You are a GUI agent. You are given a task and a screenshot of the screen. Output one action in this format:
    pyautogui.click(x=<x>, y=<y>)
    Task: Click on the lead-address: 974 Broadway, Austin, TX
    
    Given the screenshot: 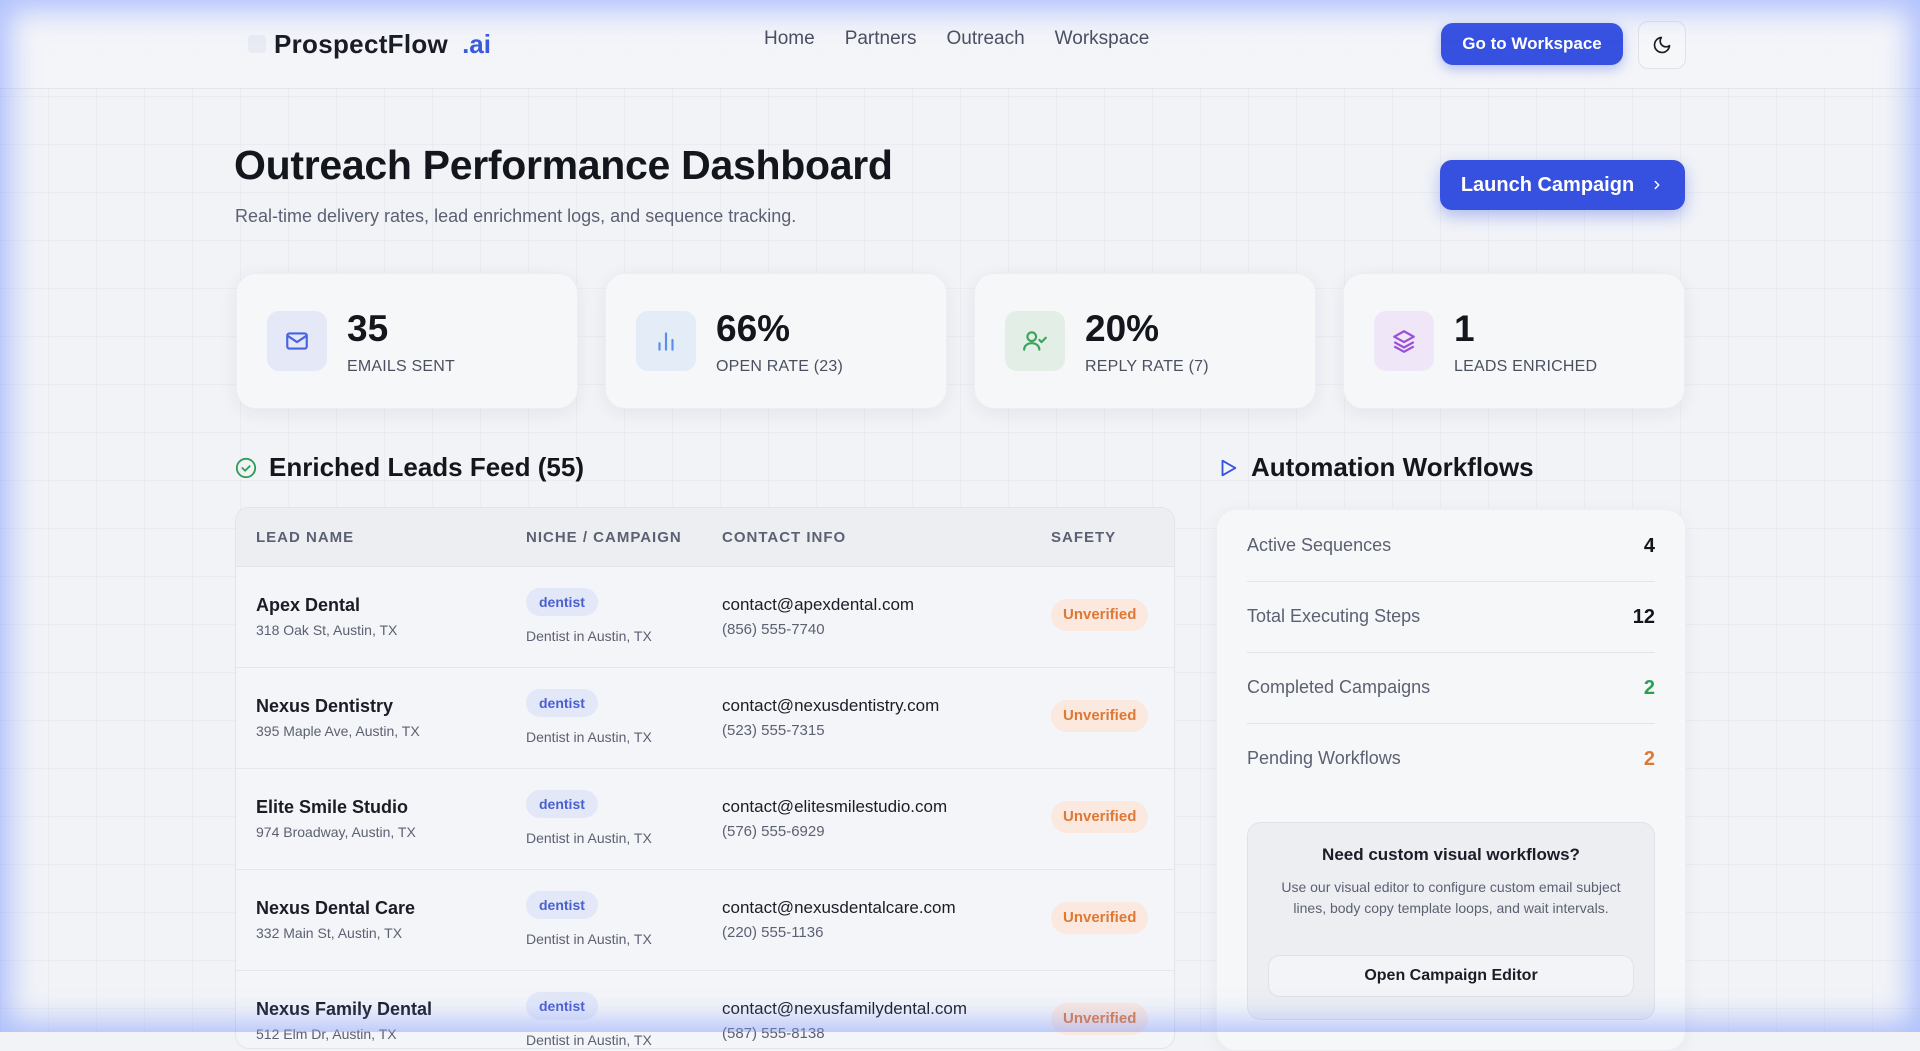 What is the action you would take?
    pyautogui.click(x=336, y=832)
    